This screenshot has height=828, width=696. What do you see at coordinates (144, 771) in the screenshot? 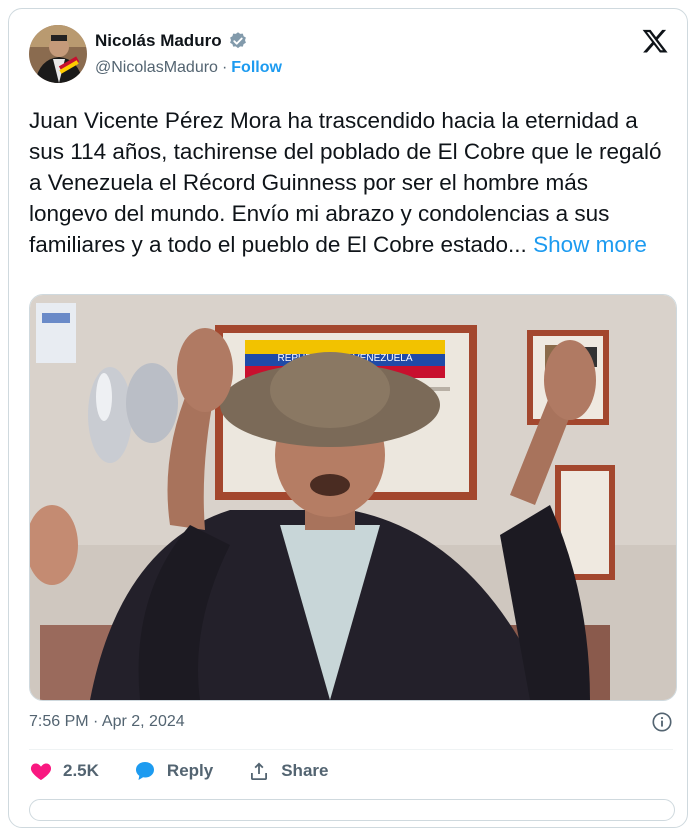
I see `reply-bubble-icon` at bounding box center [144, 771].